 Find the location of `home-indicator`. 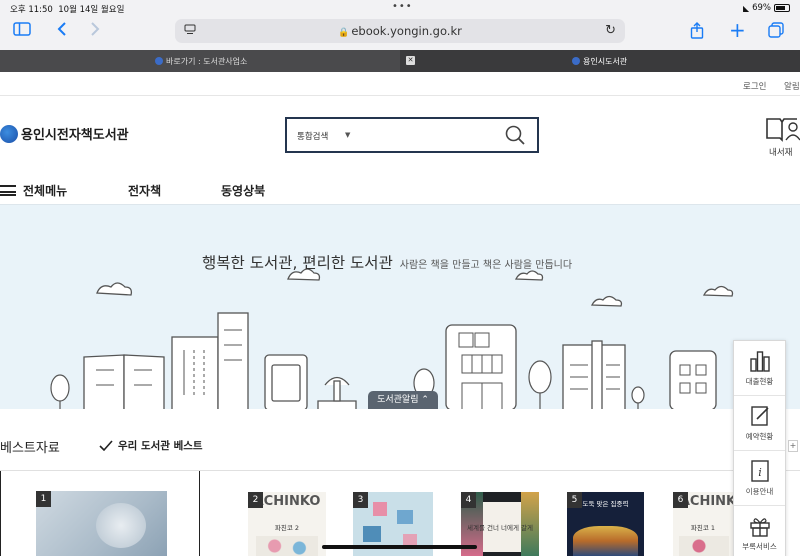

home-indicator is located at coordinates (399, 547).